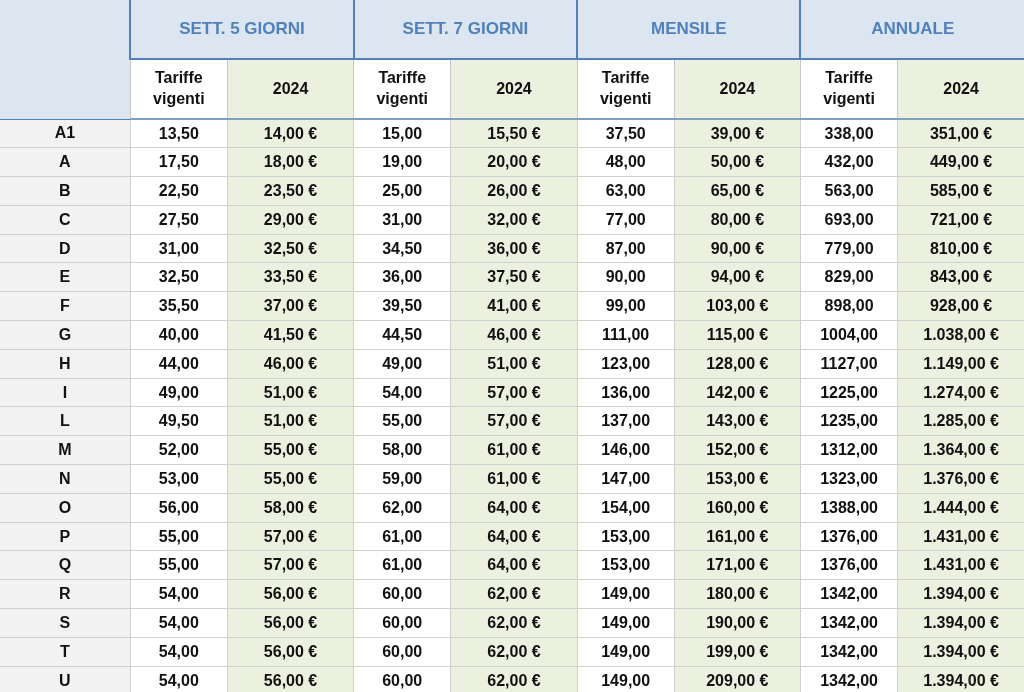 The width and height of the screenshot is (1024, 692). I want to click on table-cell: 63,00, so click(626, 191).